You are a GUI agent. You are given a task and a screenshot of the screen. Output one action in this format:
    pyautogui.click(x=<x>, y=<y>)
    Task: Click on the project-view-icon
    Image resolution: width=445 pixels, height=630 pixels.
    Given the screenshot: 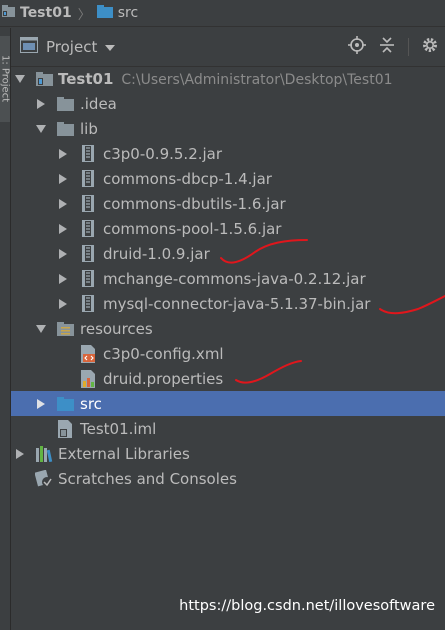 What is the action you would take?
    pyautogui.click(x=29, y=47)
    